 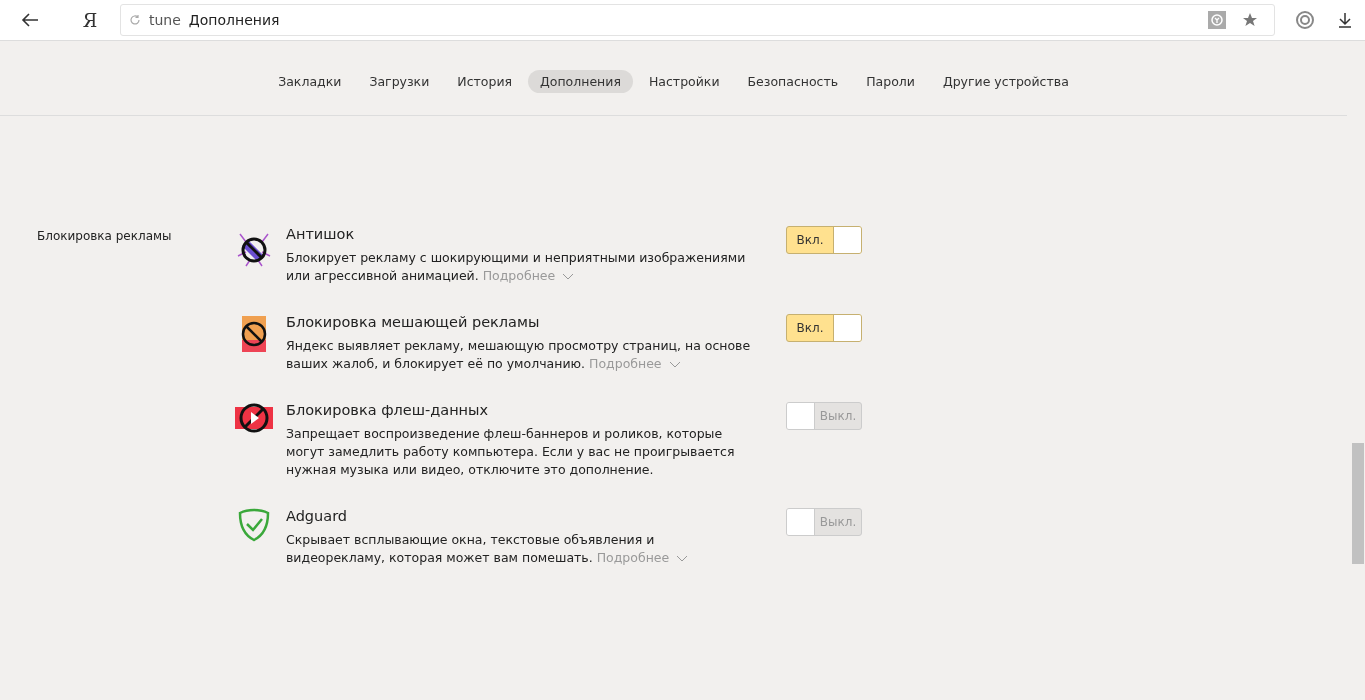 What do you see at coordinates (697, 20) in the screenshot?
I see `address-bar: tune Дополнения` at bounding box center [697, 20].